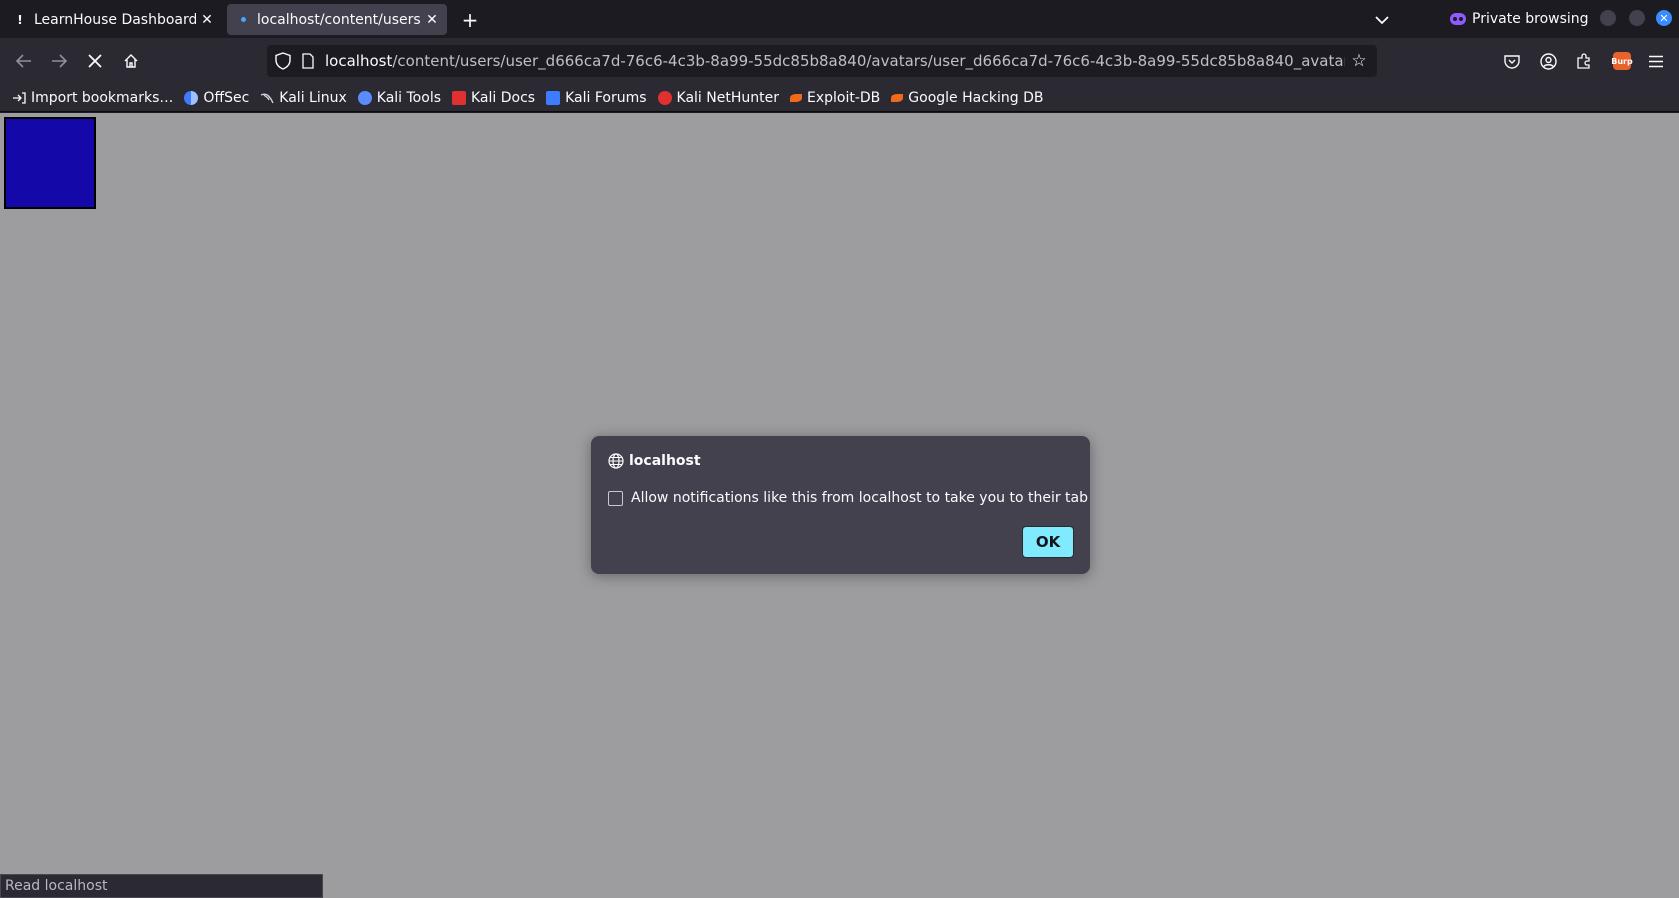 The image size is (1679, 898). Describe the element at coordinates (976, 97) in the screenshot. I see `bookmark-label: Google Hacking DB` at that location.